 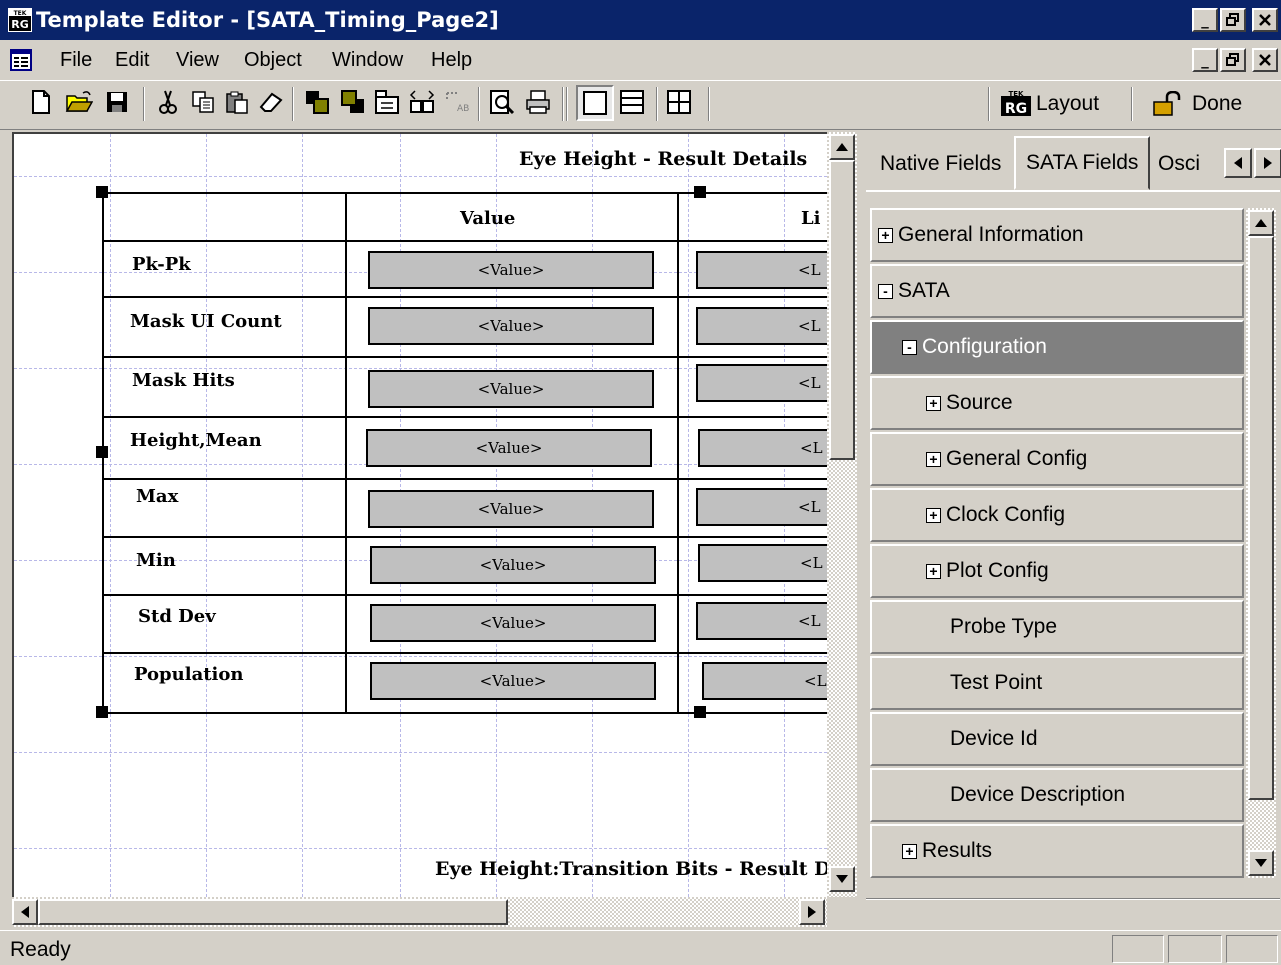 I want to click on send-back-icon, so click(x=352, y=101).